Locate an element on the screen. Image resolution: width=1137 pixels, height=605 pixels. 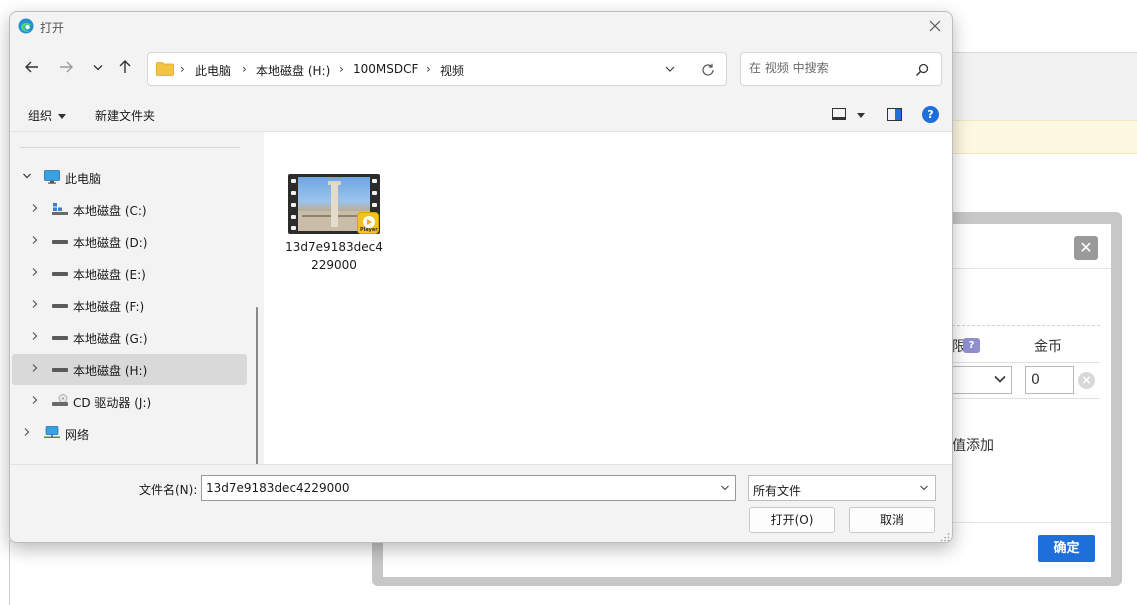
close-icon is located at coordinates (935, 26).